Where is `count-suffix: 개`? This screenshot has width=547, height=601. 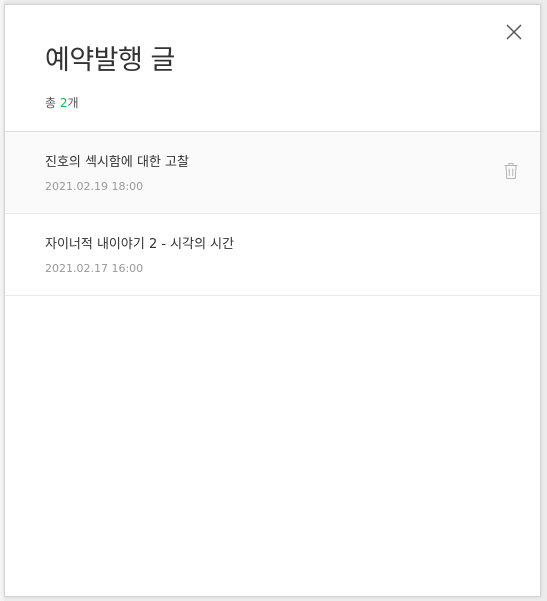
count-suffix: 개 is located at coordinates (73, 103).